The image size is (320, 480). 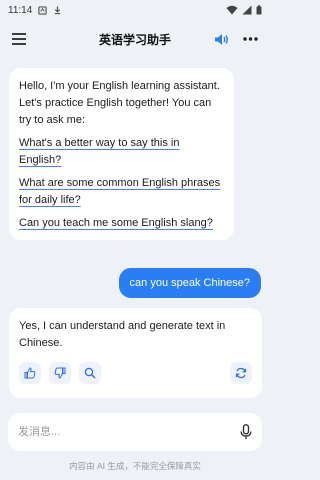 I want to click on more-button, so click(x=250, y=39).